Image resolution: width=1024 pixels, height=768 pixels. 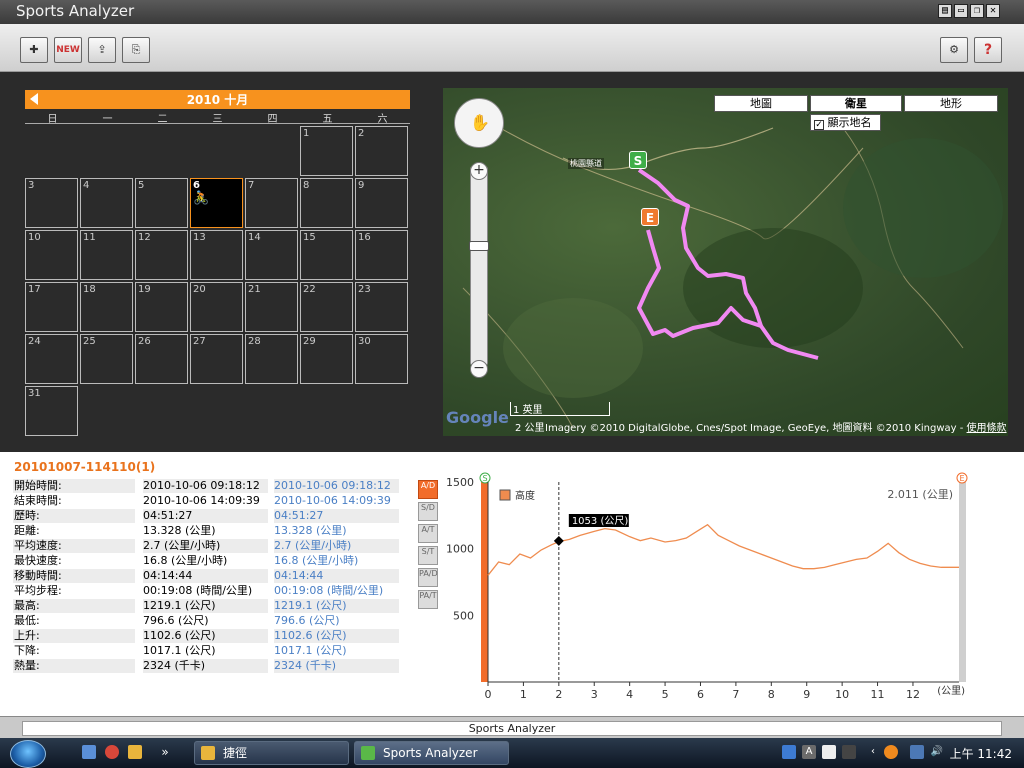 What do you see at coordinates (987, 428) in the screenshot?
I see `terms-link: 使用條款` at bounding box center [987, 428].